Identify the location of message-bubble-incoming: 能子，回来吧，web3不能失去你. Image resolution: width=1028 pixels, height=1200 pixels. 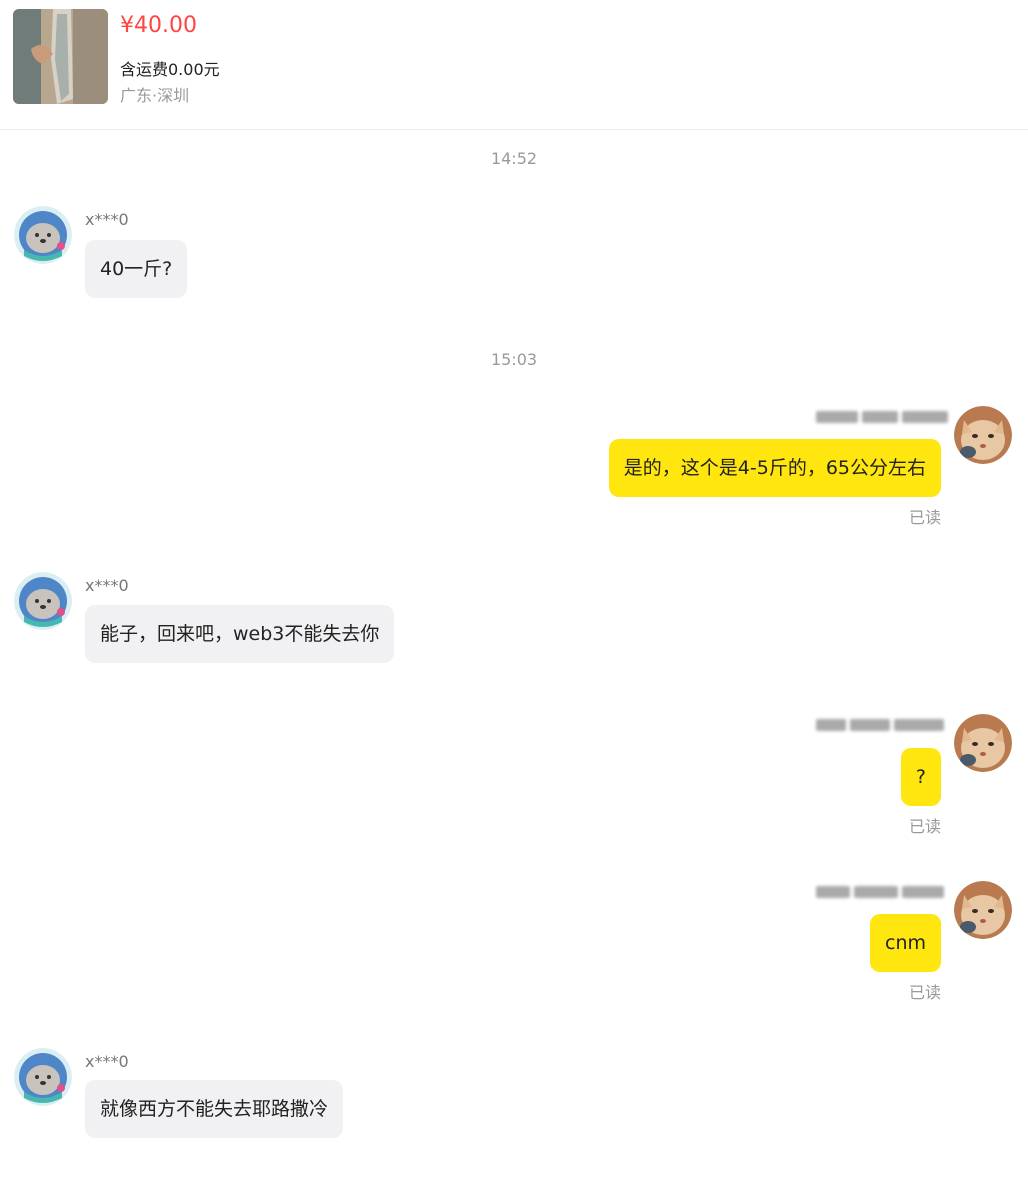
(240, 634).